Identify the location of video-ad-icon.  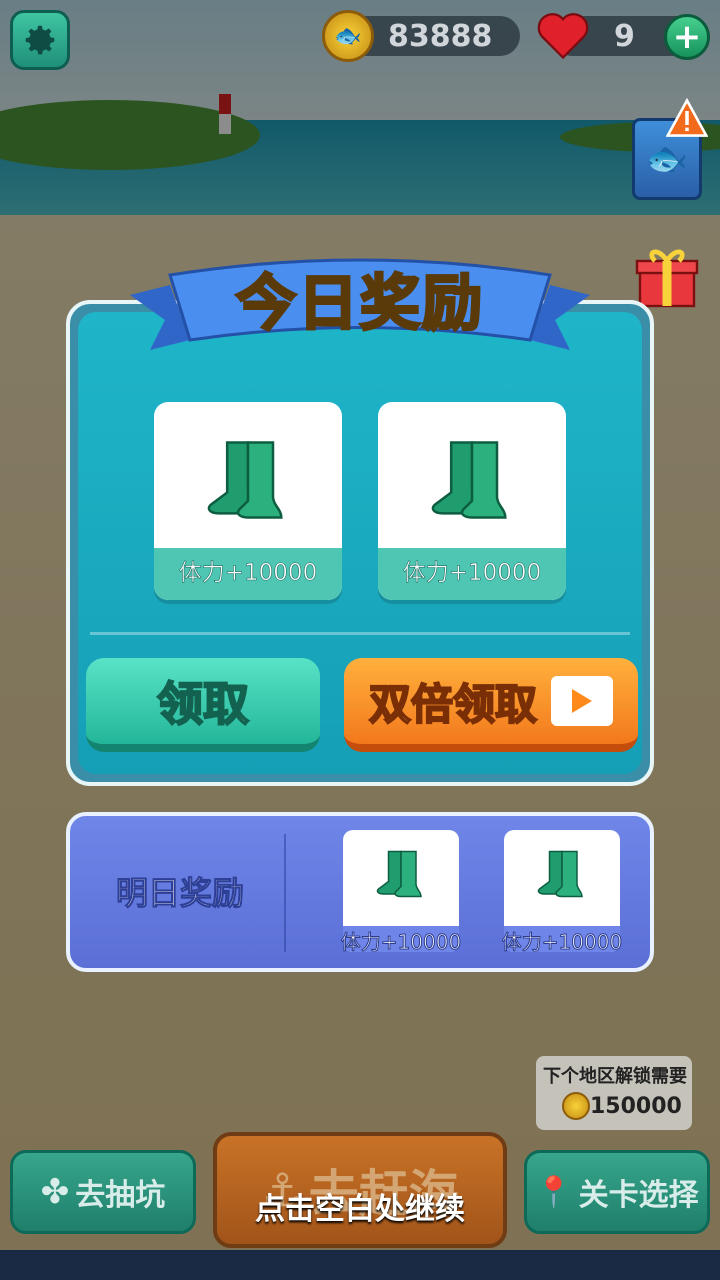
(582, 701).